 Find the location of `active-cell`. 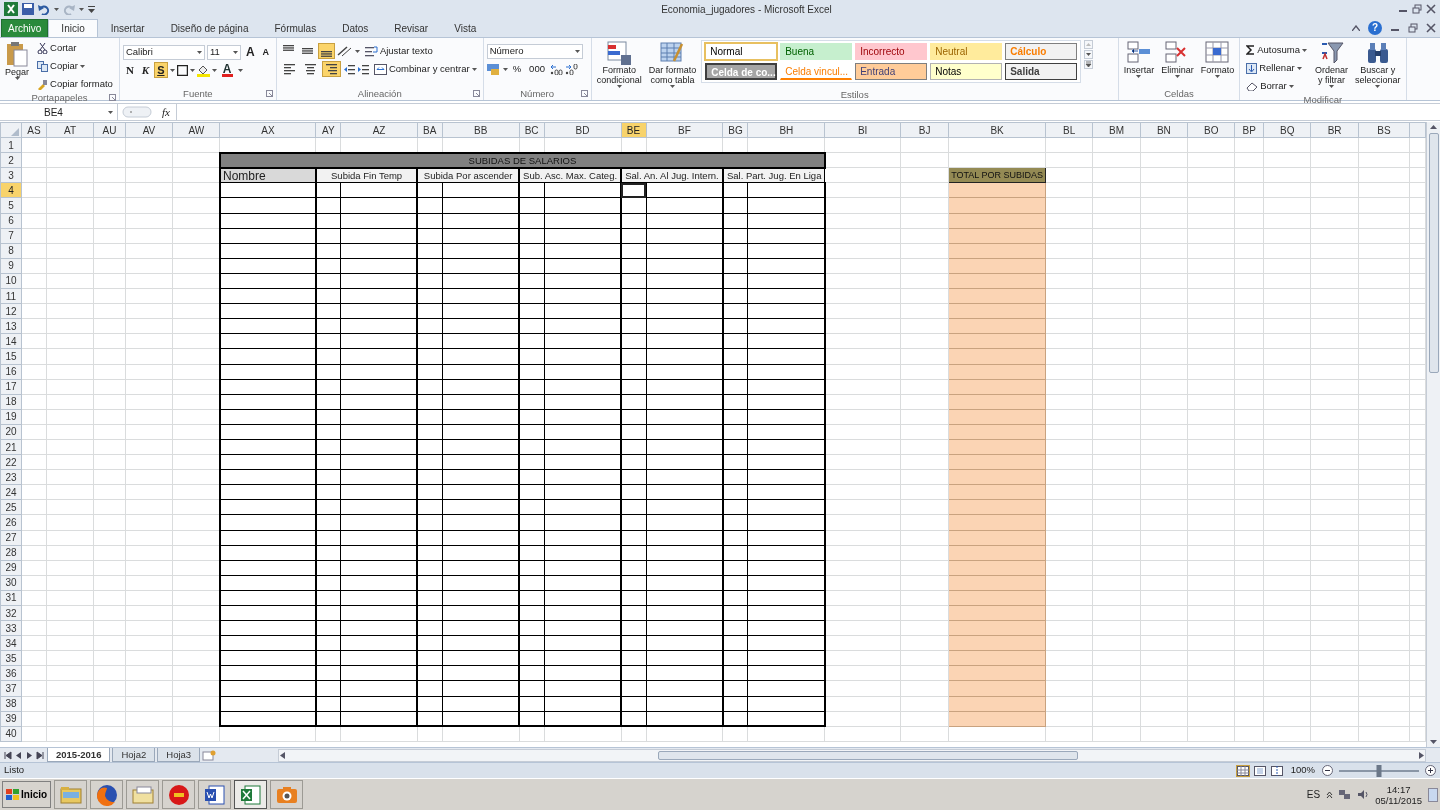

active-cell is located at coordinates (633, 190).